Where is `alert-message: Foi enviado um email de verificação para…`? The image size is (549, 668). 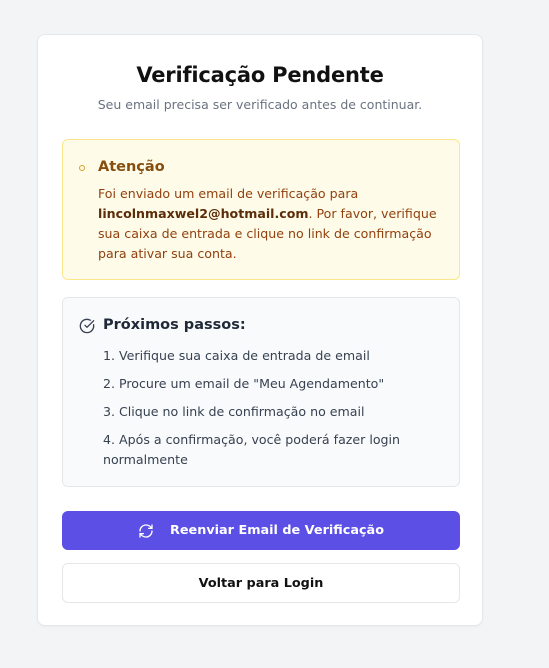 alert-message: Foi enviado um email de verificação para… is located at coordinates (268, 224).